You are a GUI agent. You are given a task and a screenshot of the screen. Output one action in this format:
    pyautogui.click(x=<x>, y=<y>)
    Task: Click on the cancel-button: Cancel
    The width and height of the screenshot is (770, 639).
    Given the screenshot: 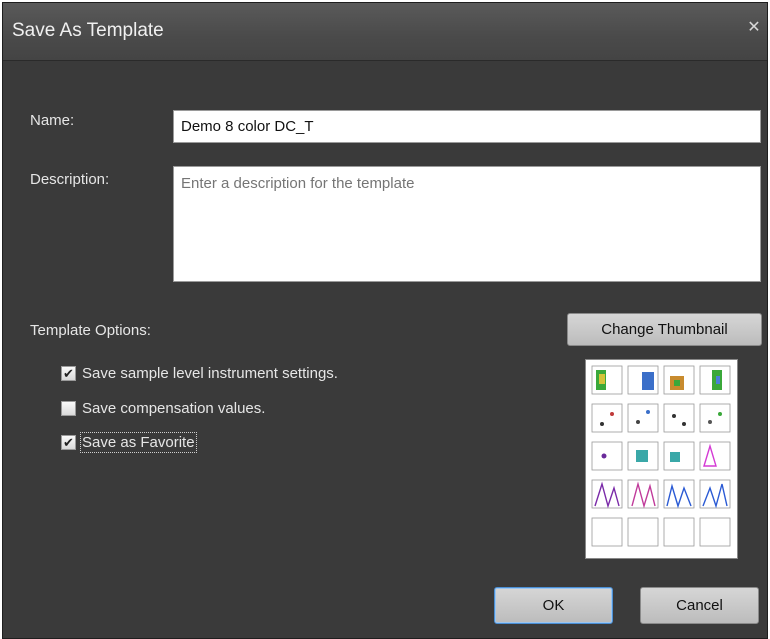 What is the action you would take?
    pyautogui.click(x=699, y=605)
    